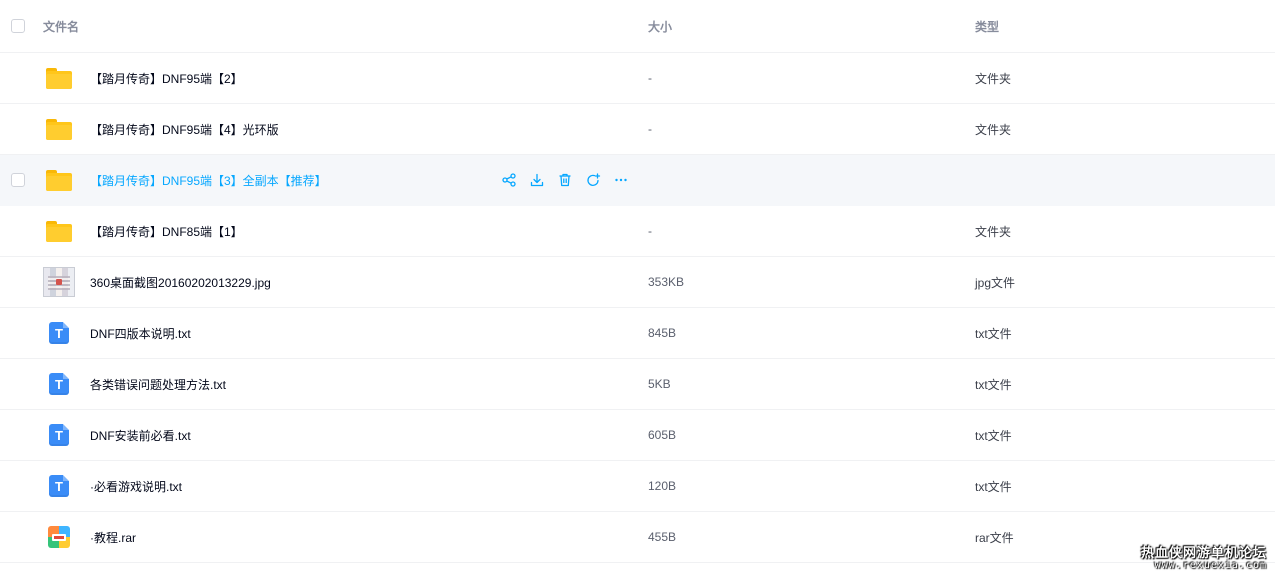 This screenshot has height=579, width=1275. What do you see at coordinates (140, 435) in the screenshot?
I see `file-name: DNF安装前必看.txt` at bounding box center [140, 435].